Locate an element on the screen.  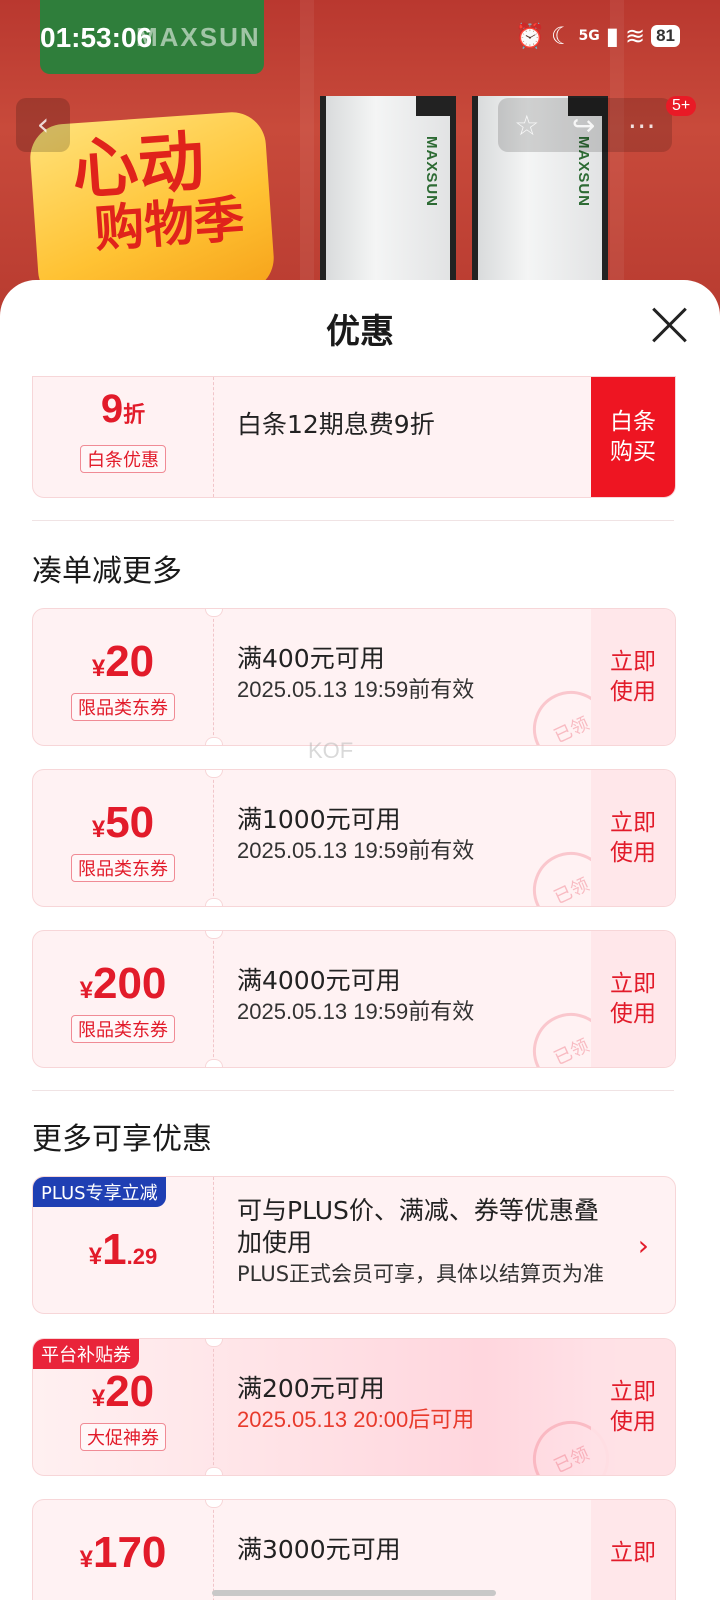
more-icon: ⋯ is located at coordinates (642, 125).